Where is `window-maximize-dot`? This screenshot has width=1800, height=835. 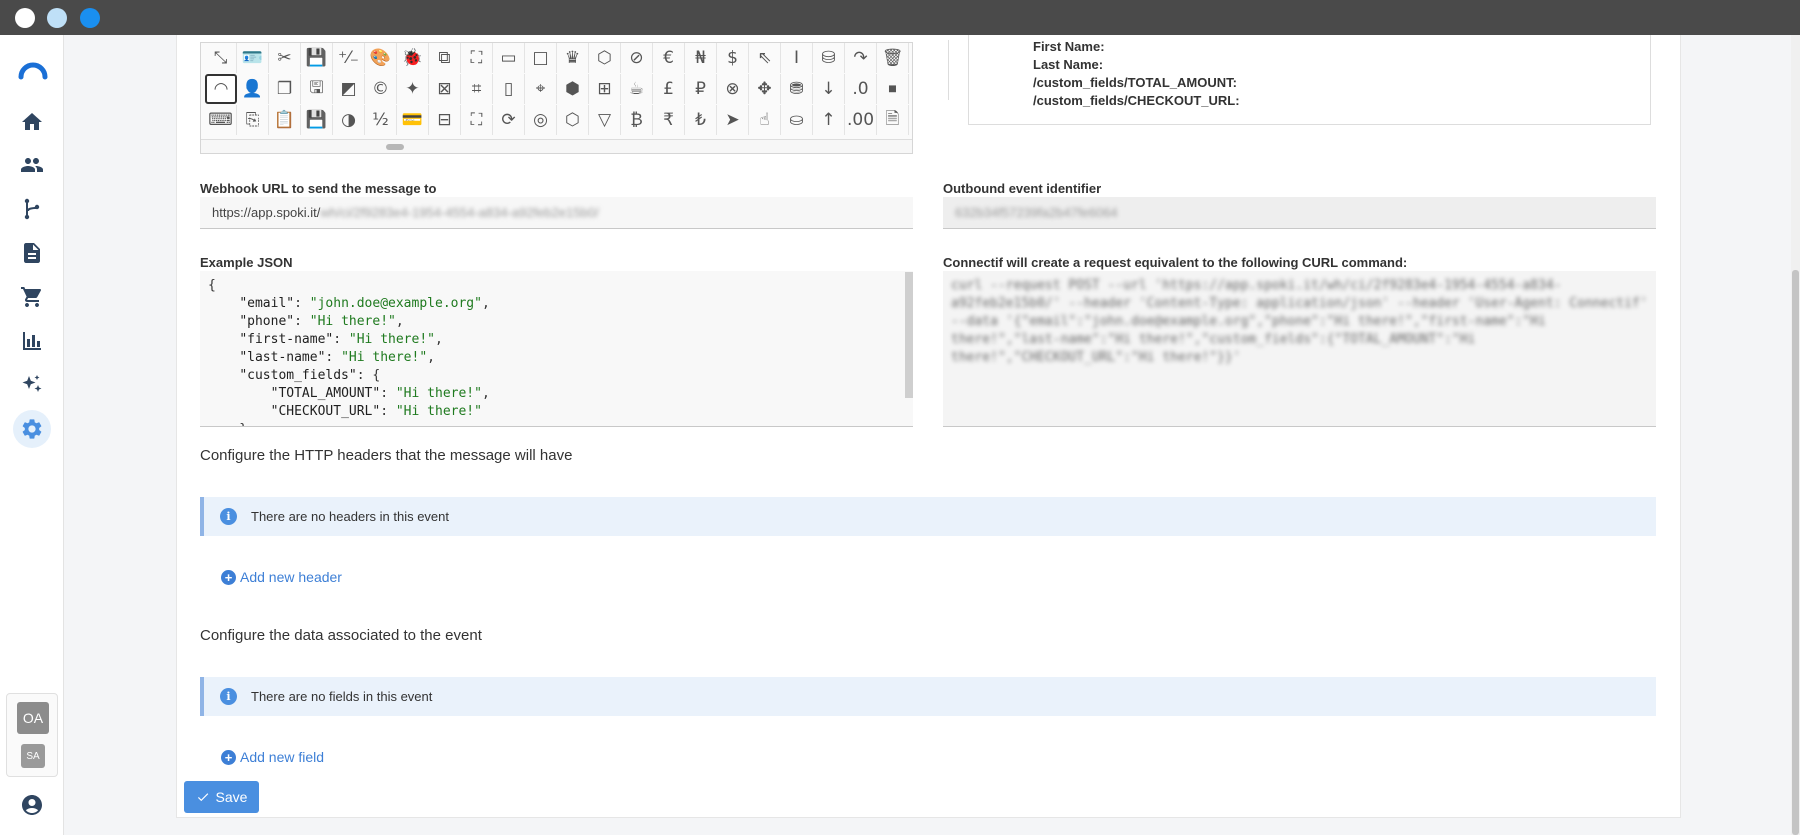
window-maximize-dot is located at coordinates (90, 18).